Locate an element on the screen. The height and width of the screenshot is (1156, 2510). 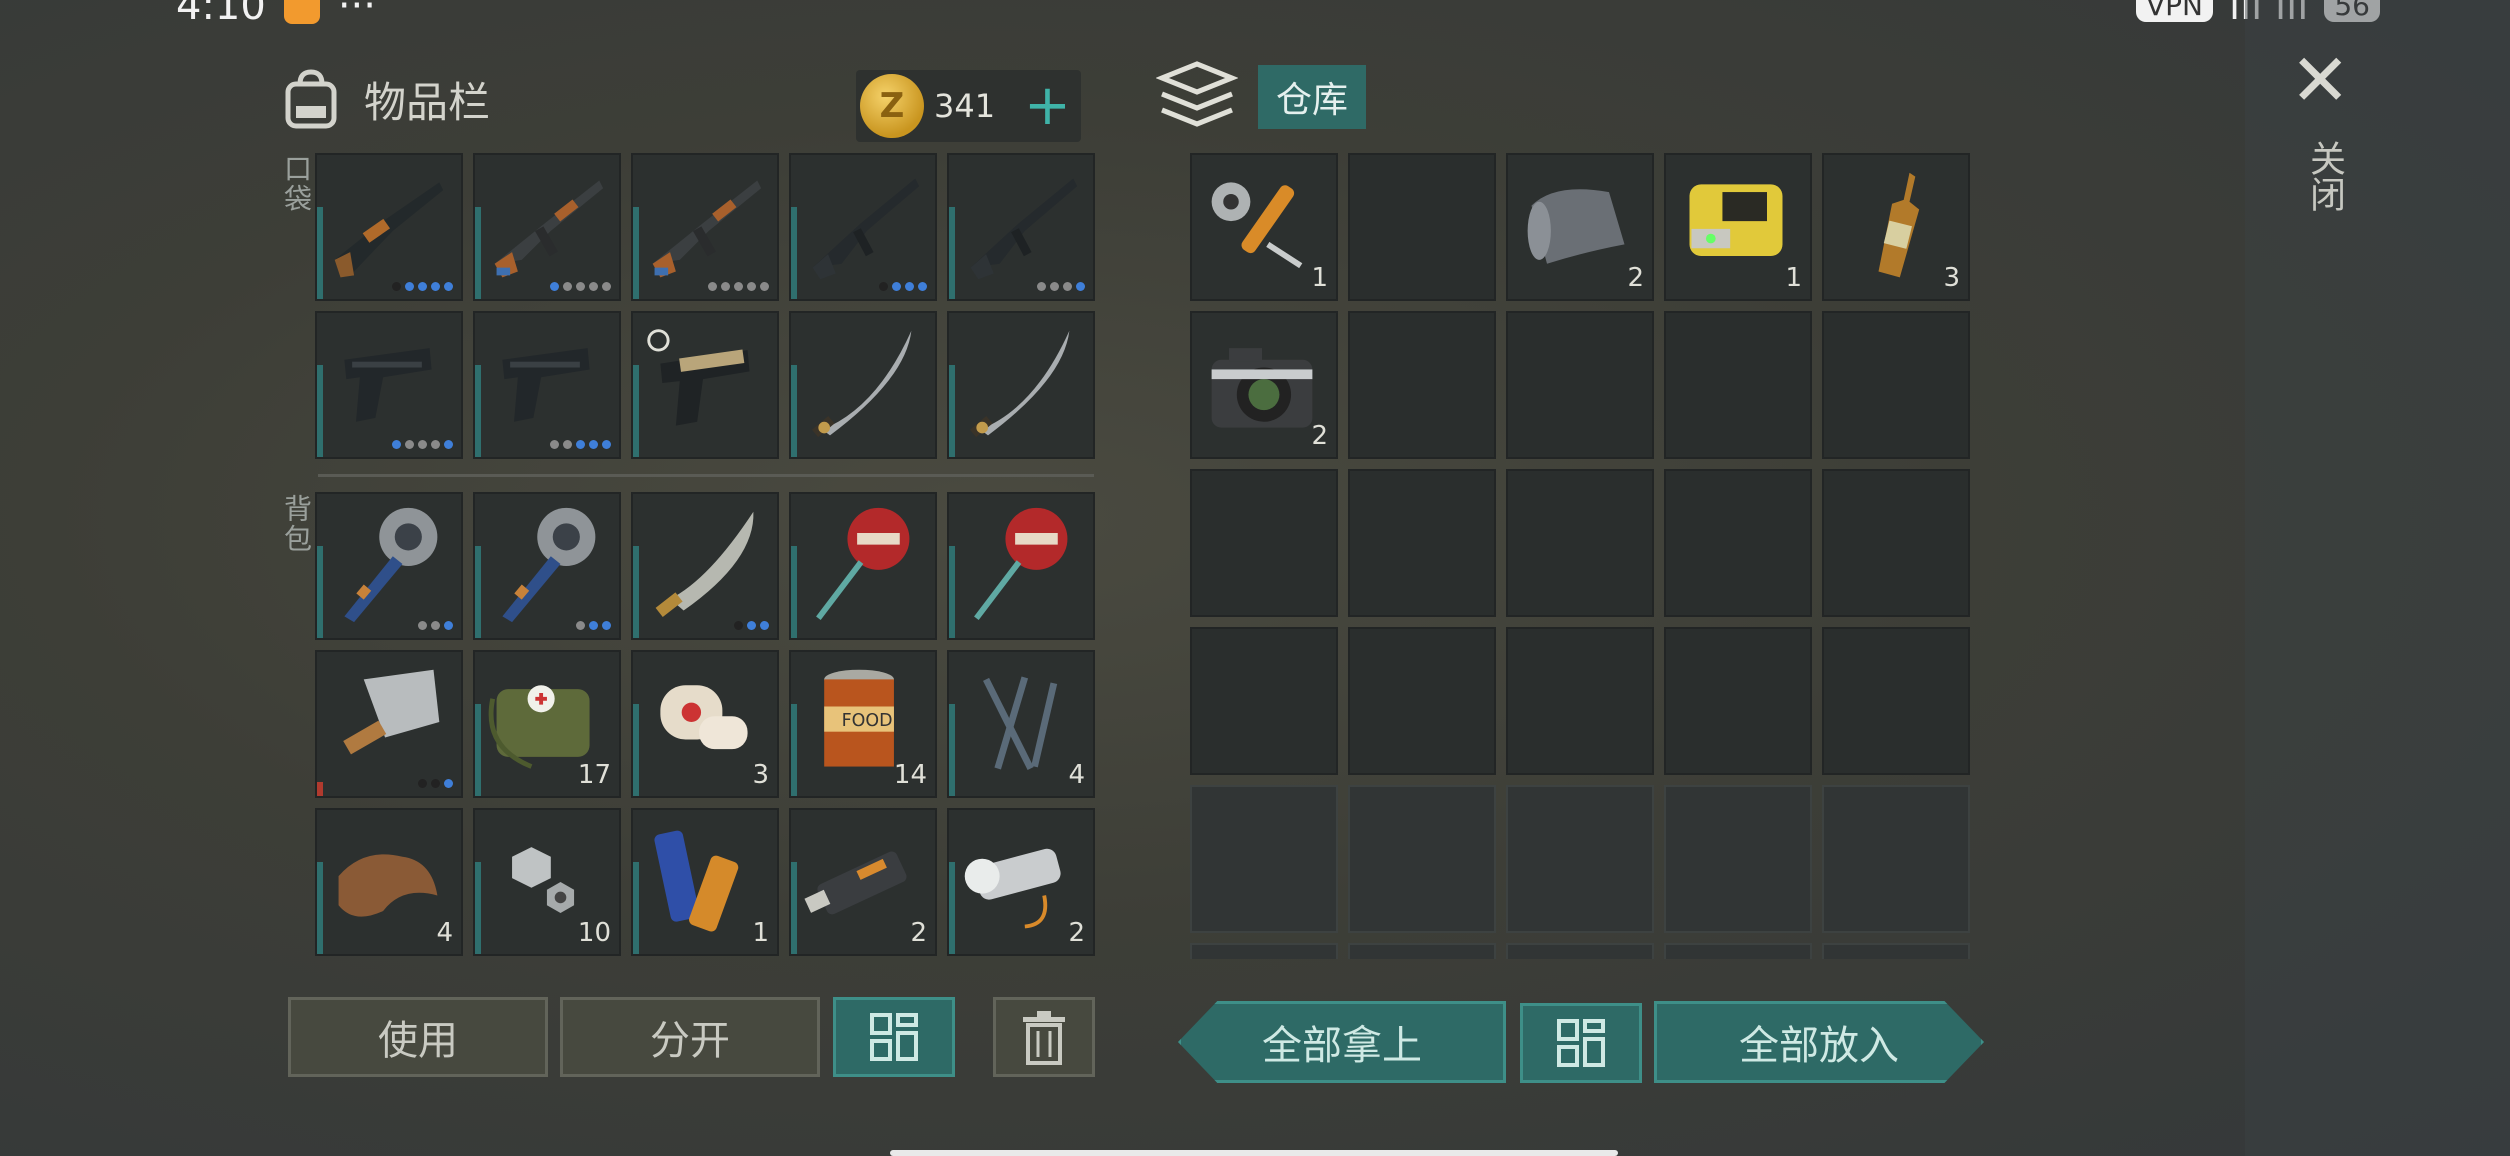
home-indicator is located at coordinates (1254, 1153).